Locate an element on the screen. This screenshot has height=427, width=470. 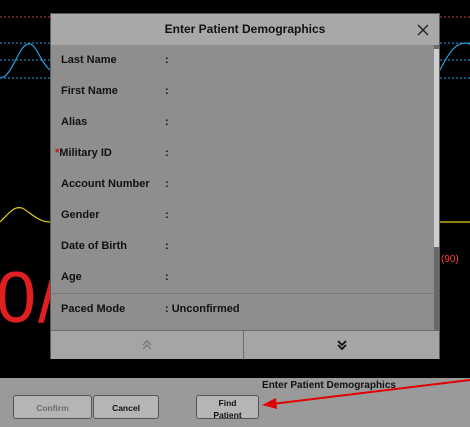
page-navigation is located at coordinates (245, 344).